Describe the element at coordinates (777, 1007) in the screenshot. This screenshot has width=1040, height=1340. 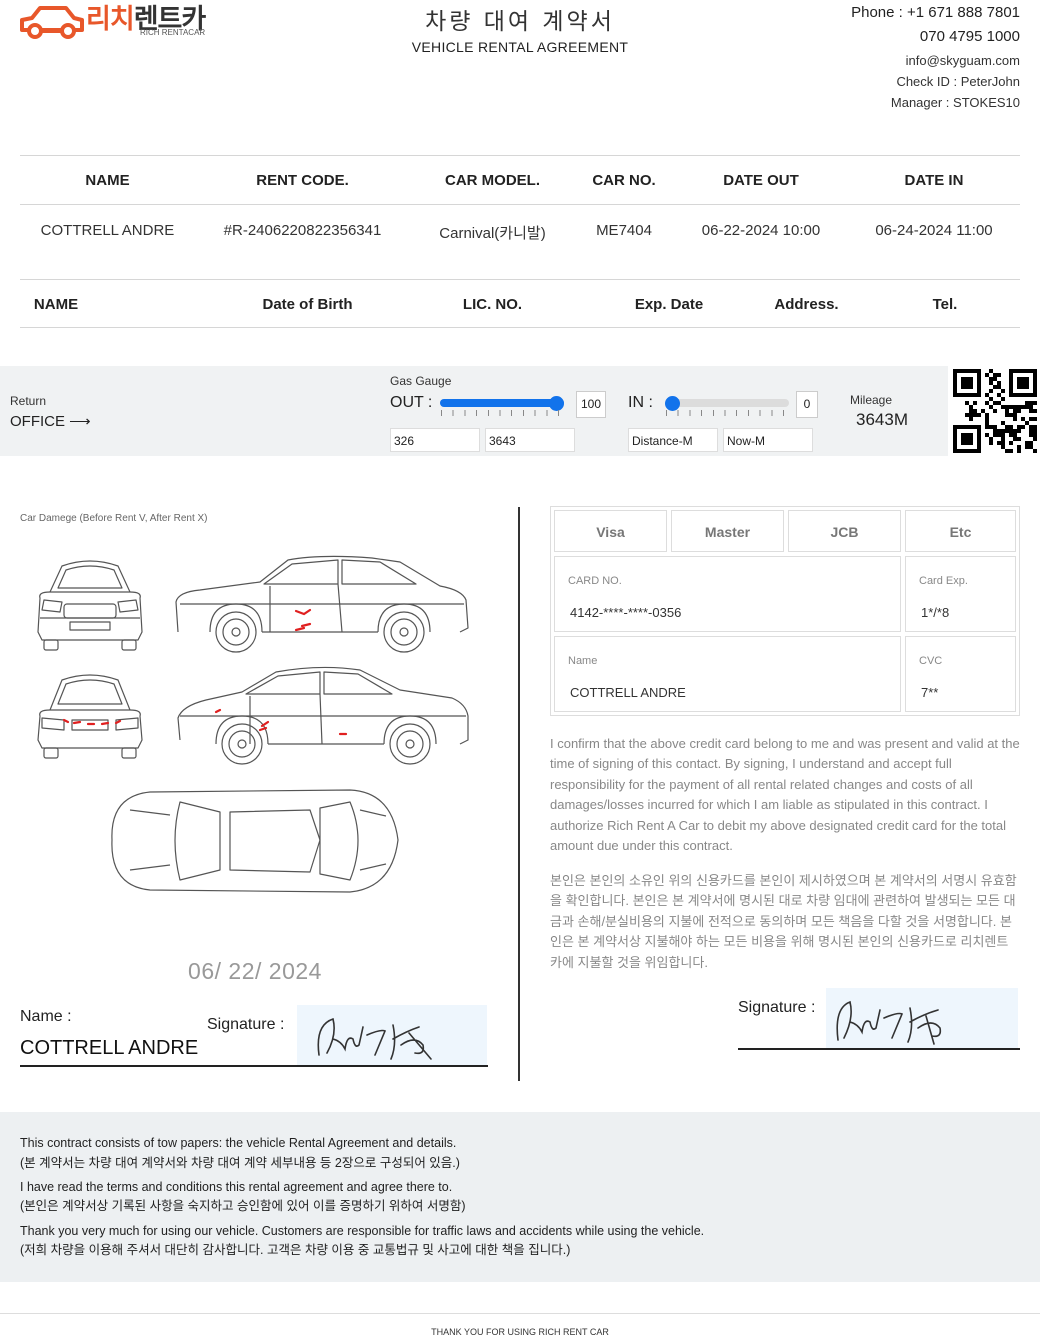
I see `signature-label-right: Signature :` at that location.